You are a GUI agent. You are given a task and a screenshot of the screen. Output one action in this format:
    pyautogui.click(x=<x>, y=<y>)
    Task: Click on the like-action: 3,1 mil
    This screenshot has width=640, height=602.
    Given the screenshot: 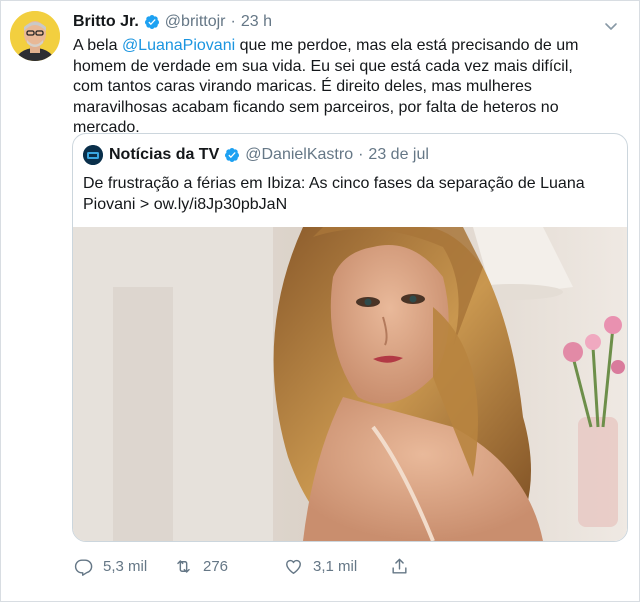 What is the action you would take?
    pyautogui.click(x=320, y=566)
    